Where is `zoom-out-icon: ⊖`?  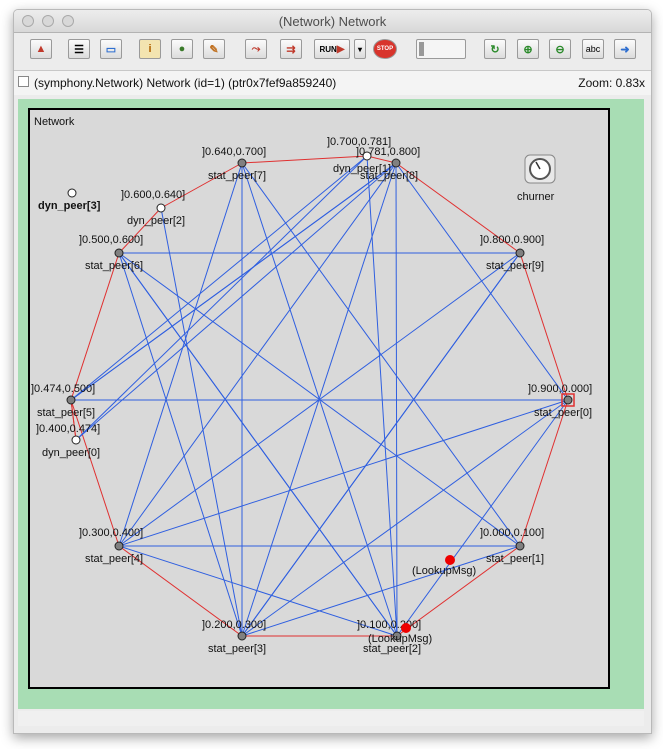 zoom-out-icon: ⊖ is located at coordinates (560, 49).